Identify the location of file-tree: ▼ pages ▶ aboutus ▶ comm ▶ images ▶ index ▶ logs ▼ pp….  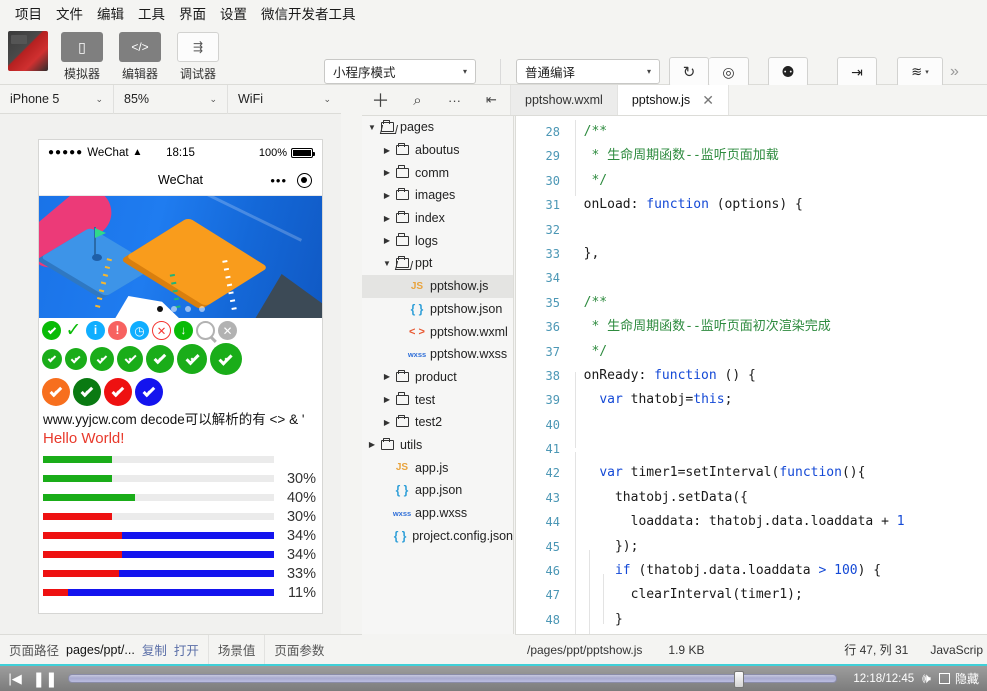
(438, 375).